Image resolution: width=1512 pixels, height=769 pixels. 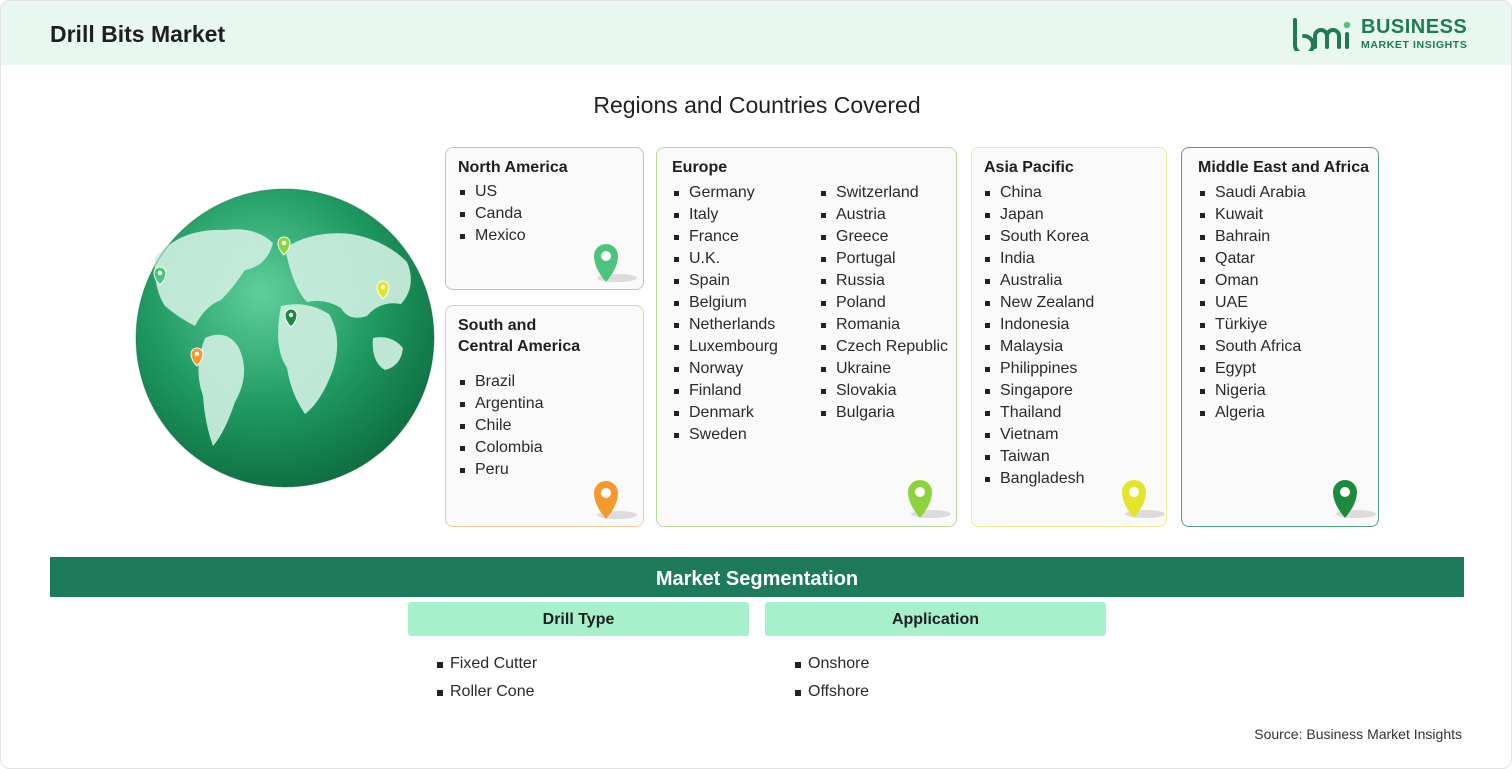 I want to click on segment-heading-application: Application, so click(x=935, y=619).